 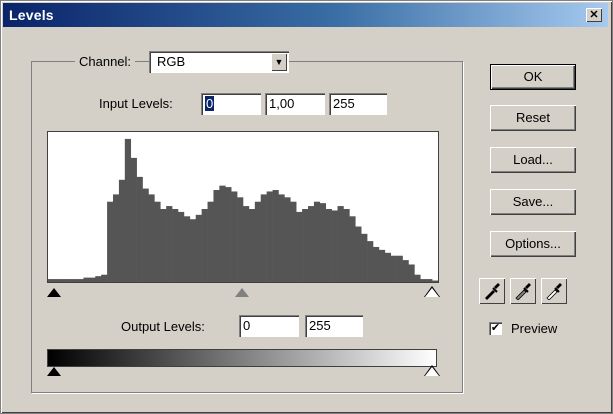 I want to click on chevron-down-icon: ▼, so click(x=279, y=62).